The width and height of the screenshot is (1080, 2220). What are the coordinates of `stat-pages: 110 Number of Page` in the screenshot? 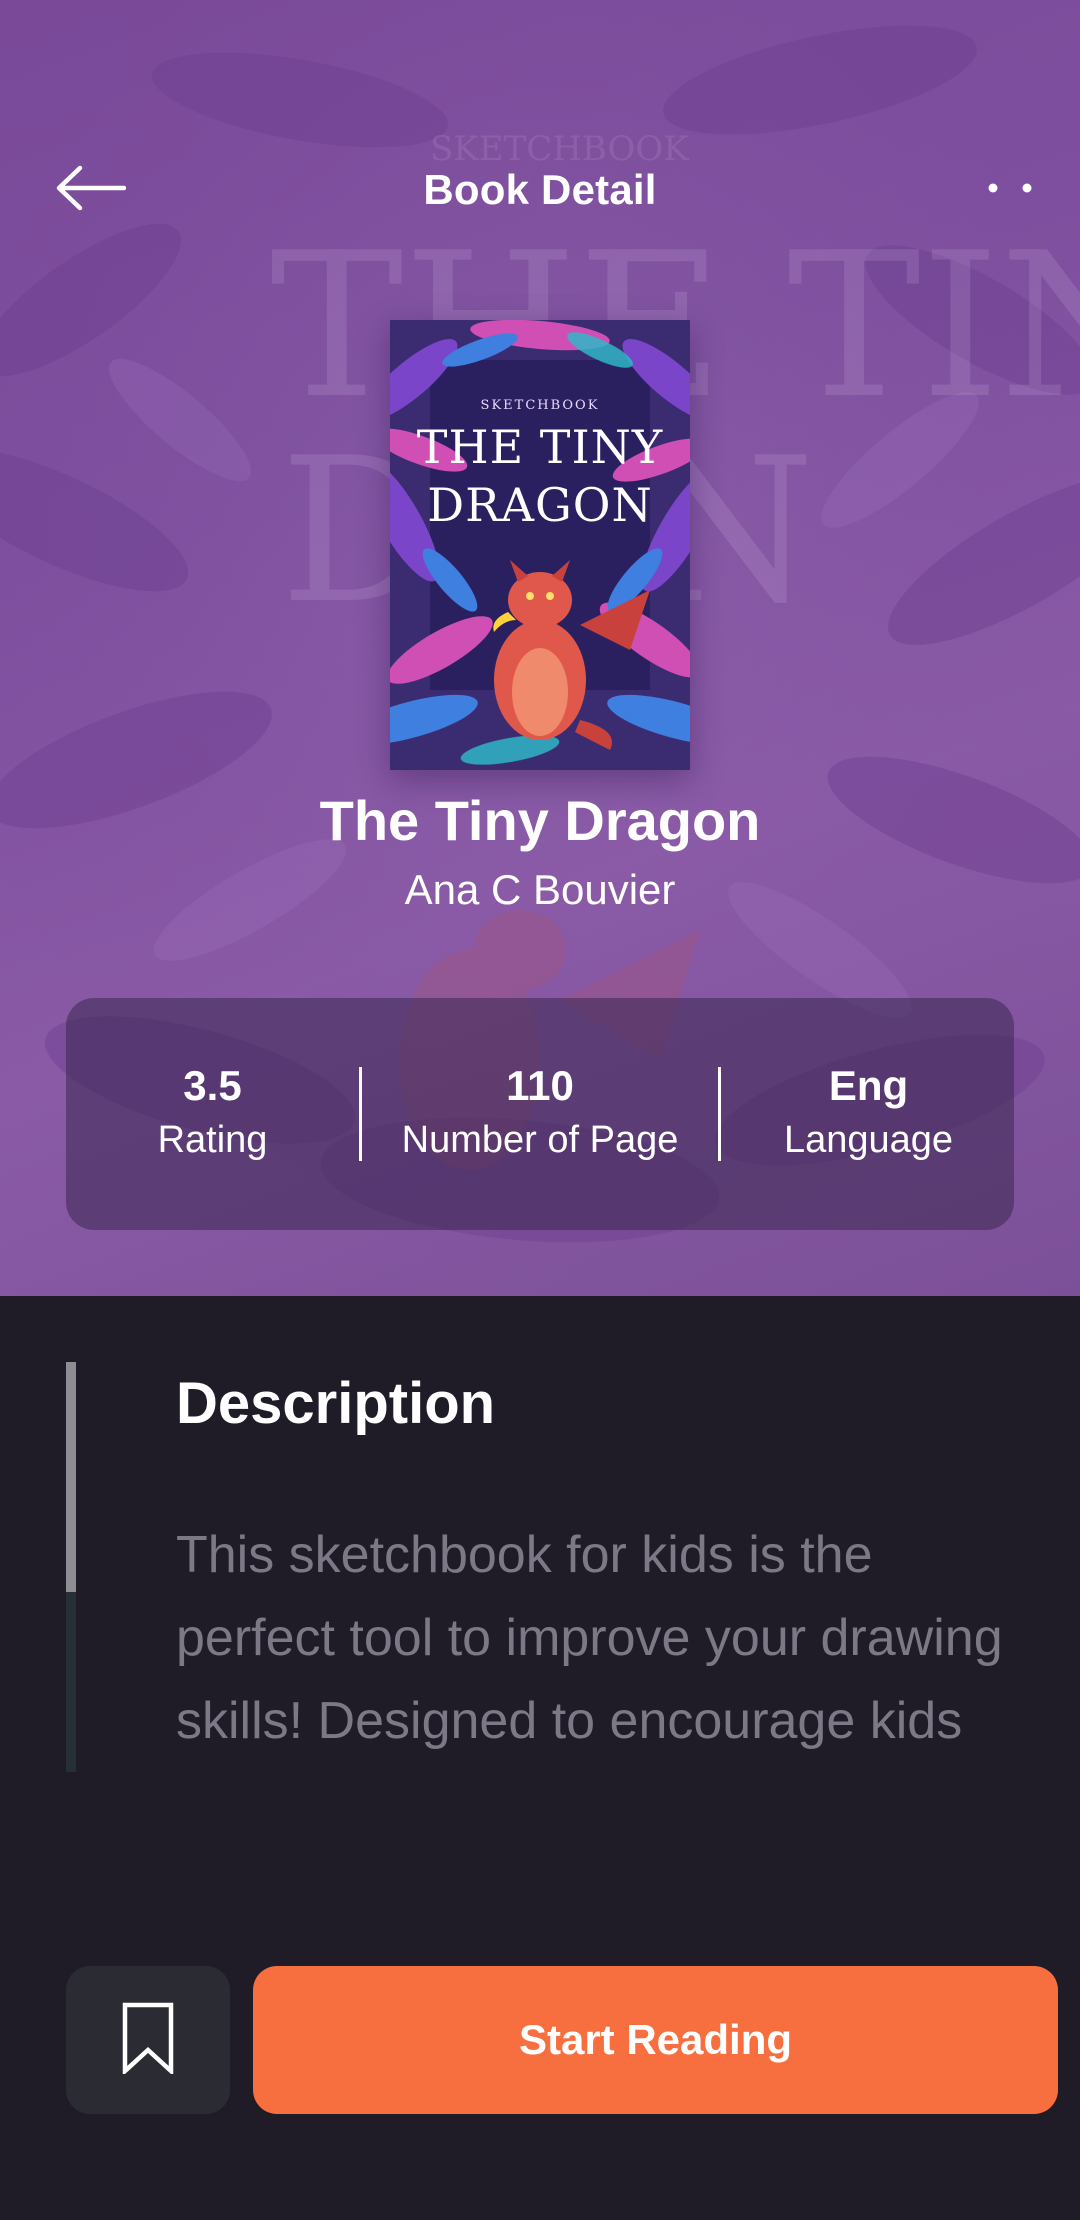 It's located at (540, 1114).